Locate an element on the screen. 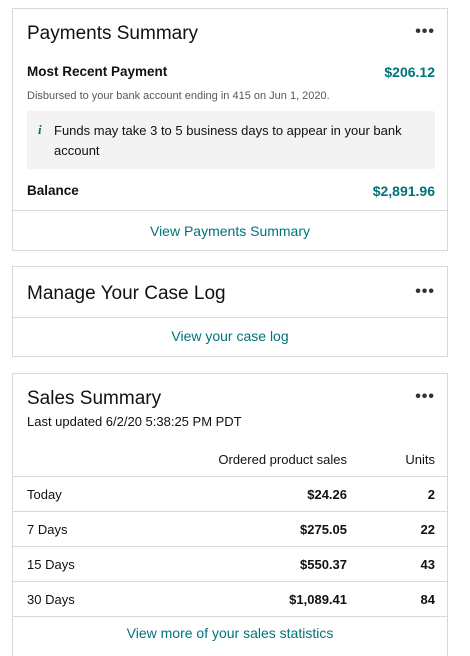 Image resolution: width=470 pixels, height=656 pixels. view-sales-statistics-link: View more of your sales statistics is located at coordinates (230, 633).